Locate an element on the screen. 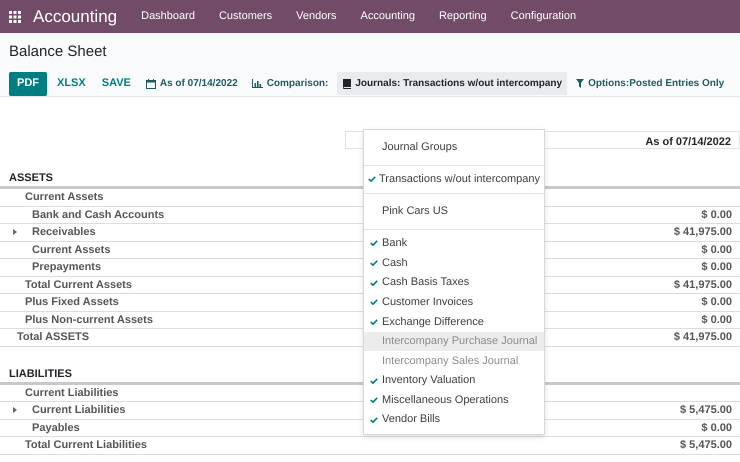 This screenshot has height=462, width=740. line-label: Plus Fixed Assets is located at coordinates (72, 302).